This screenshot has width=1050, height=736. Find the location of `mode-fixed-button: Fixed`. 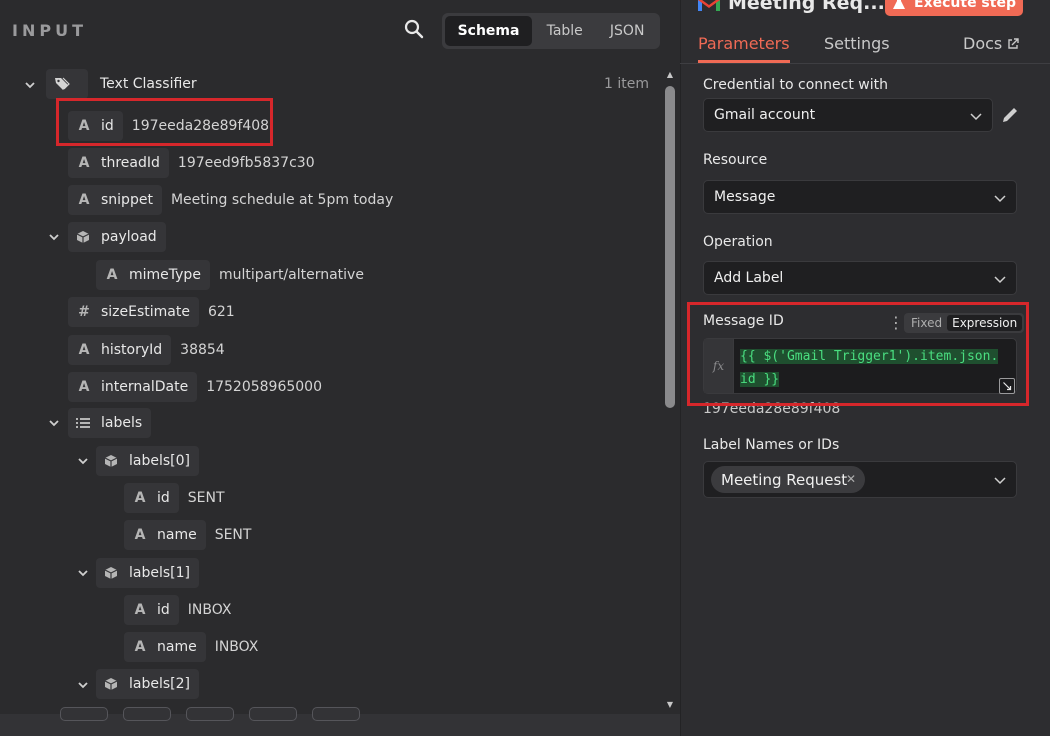

mode-fixed-button: Fixed is located at coordinates (926, 323).